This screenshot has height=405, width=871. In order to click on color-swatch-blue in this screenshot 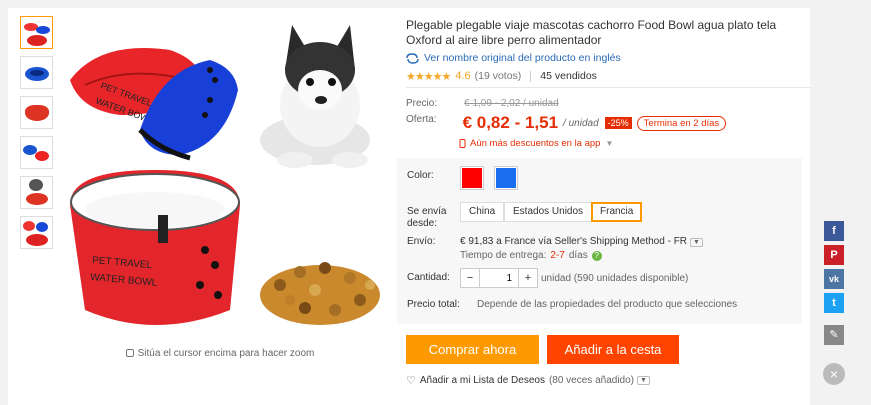, I will do `click(506, 178)`.